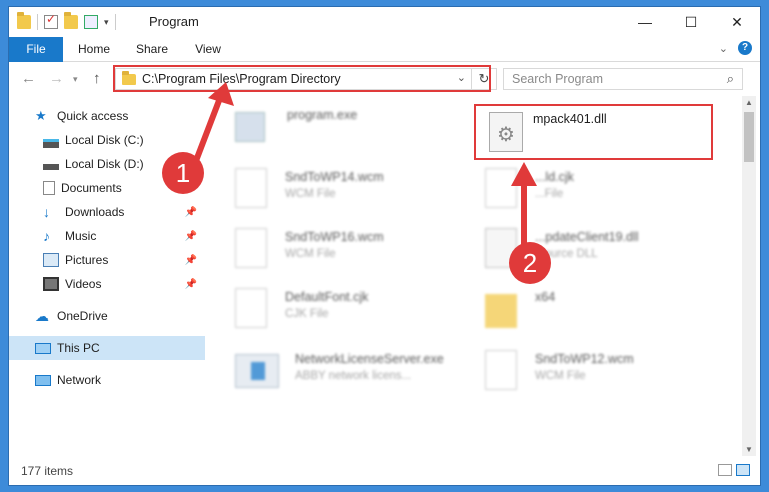  I want to click on annotation-arrows, so click(364, 164).